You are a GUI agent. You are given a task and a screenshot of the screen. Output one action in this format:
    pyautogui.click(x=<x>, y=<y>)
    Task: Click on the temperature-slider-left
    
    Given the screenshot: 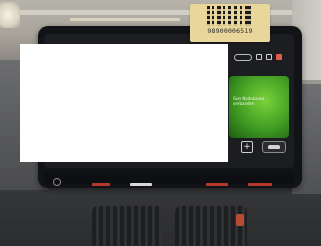 What is the action you would take?
    pyautogui.click(x=101, y=184)
    